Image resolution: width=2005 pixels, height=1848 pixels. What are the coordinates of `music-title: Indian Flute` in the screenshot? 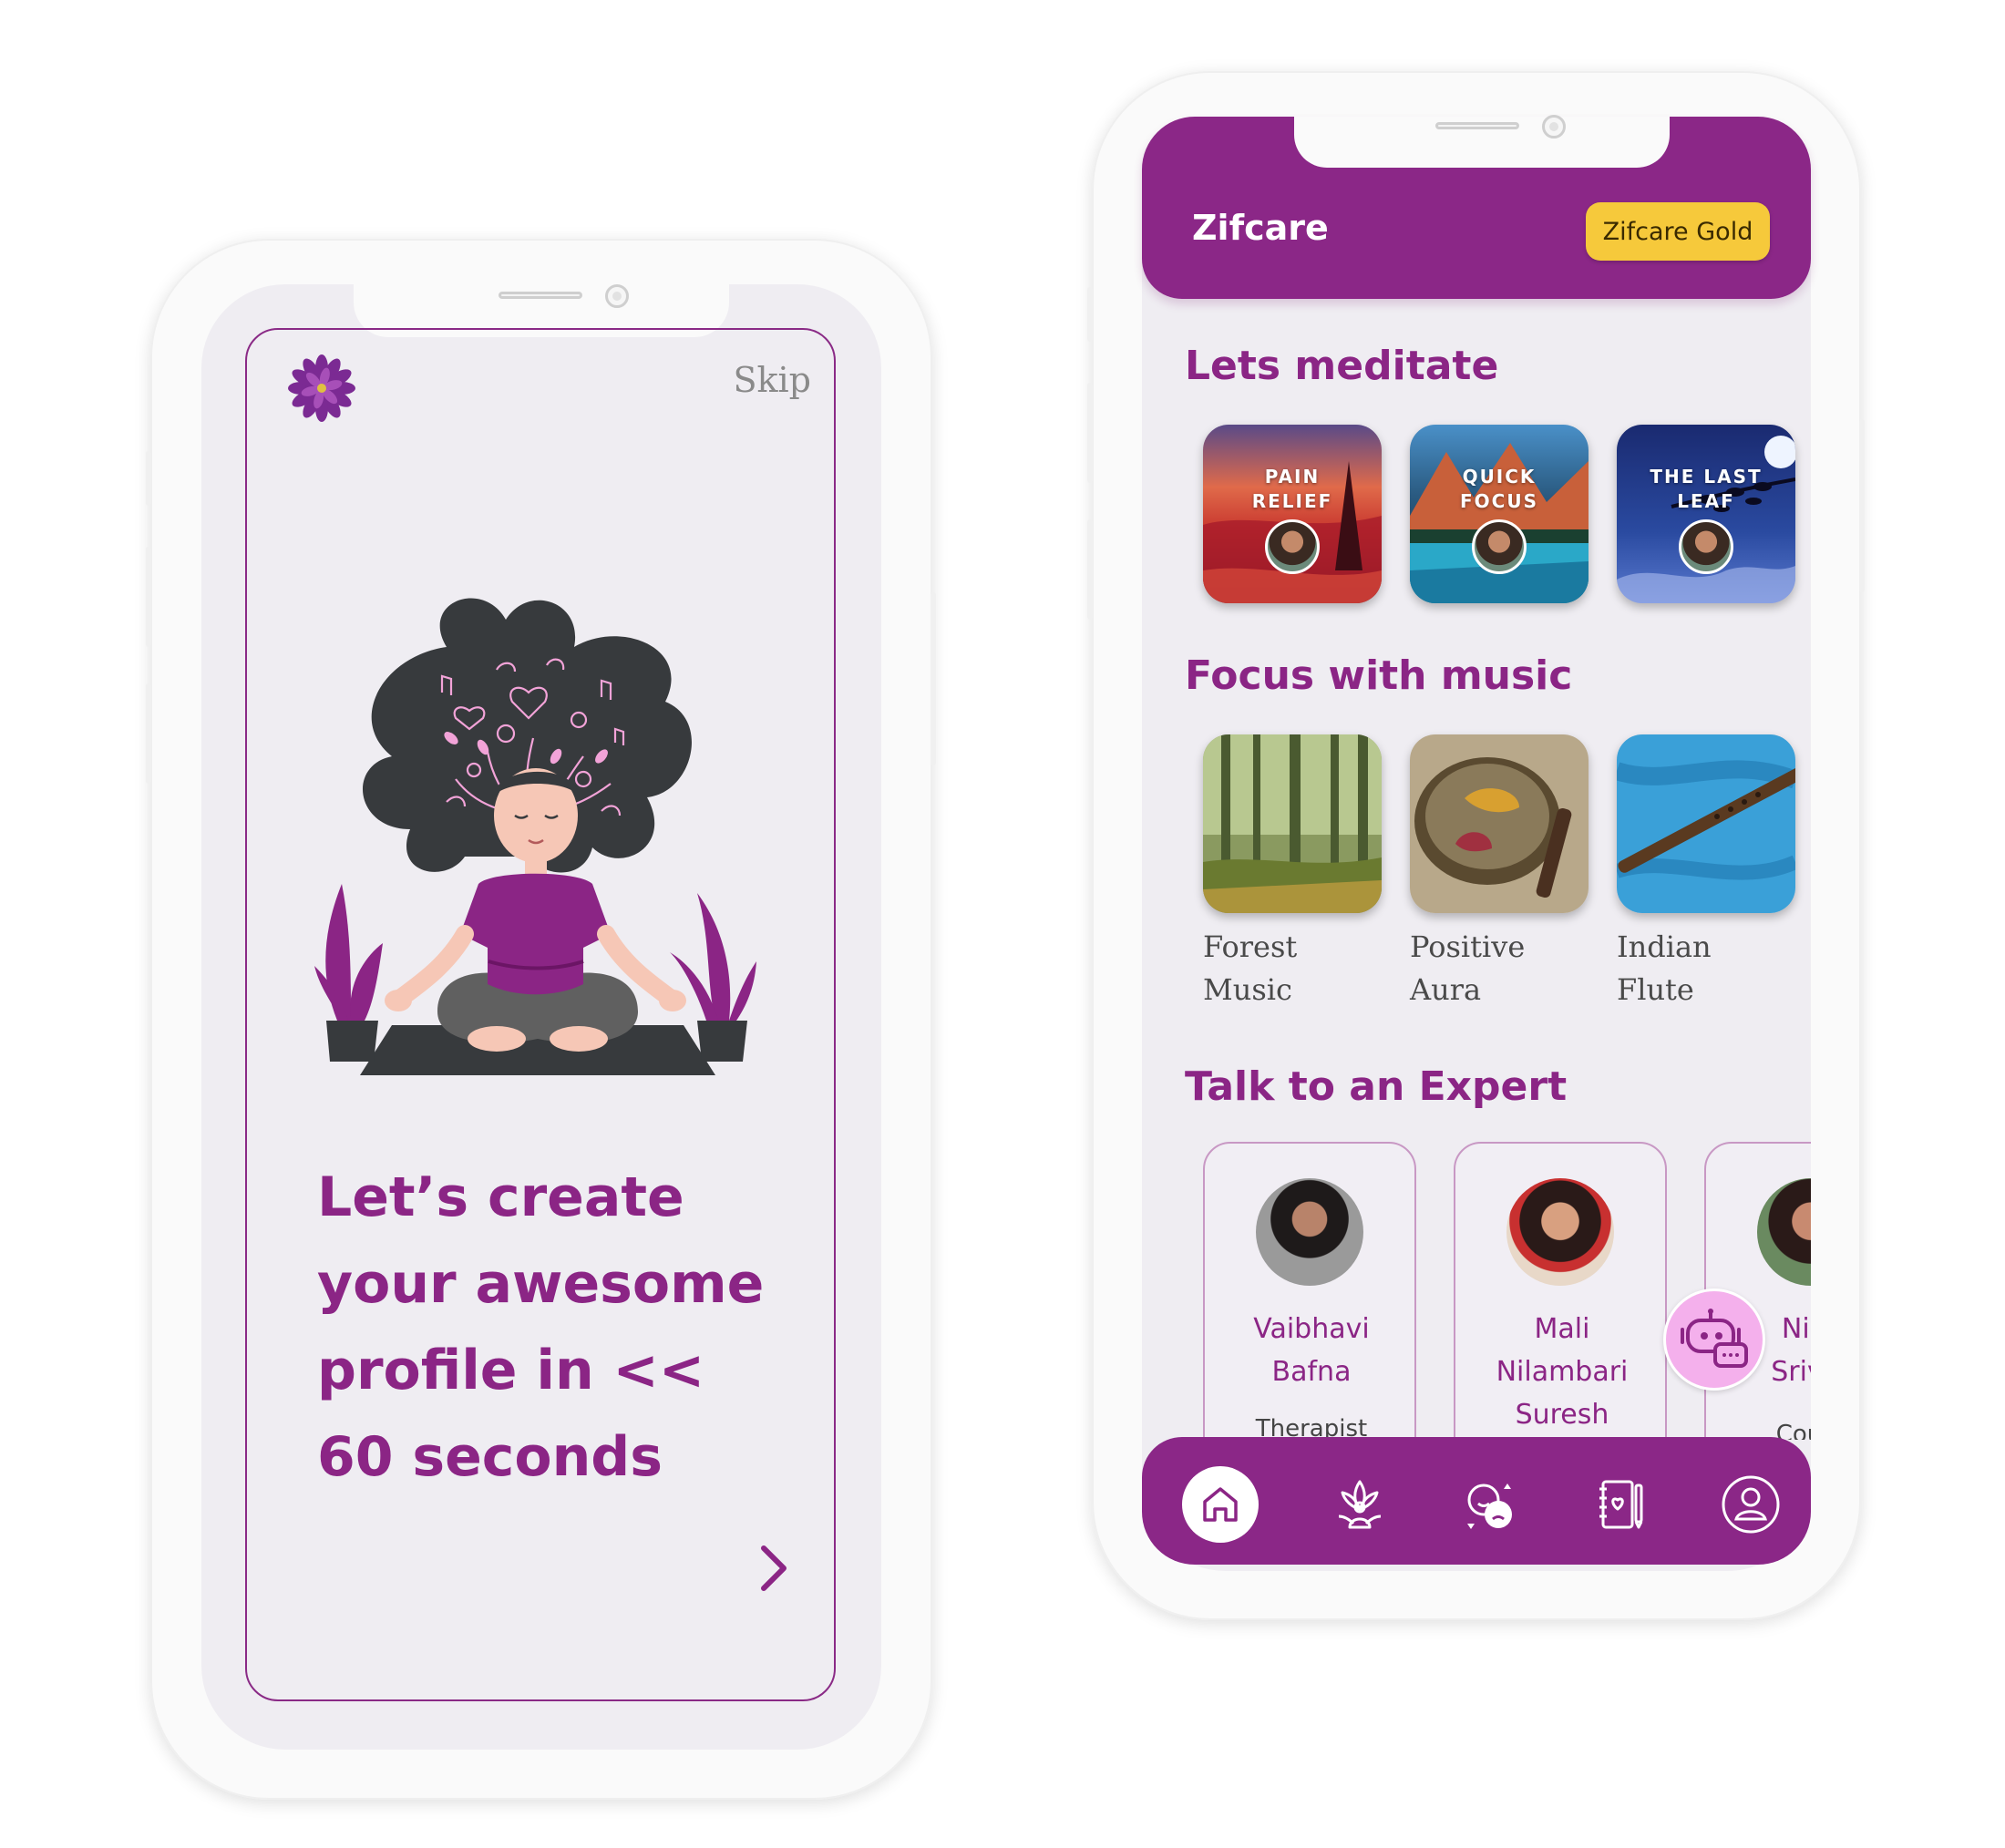 It's located at (1706, 968).